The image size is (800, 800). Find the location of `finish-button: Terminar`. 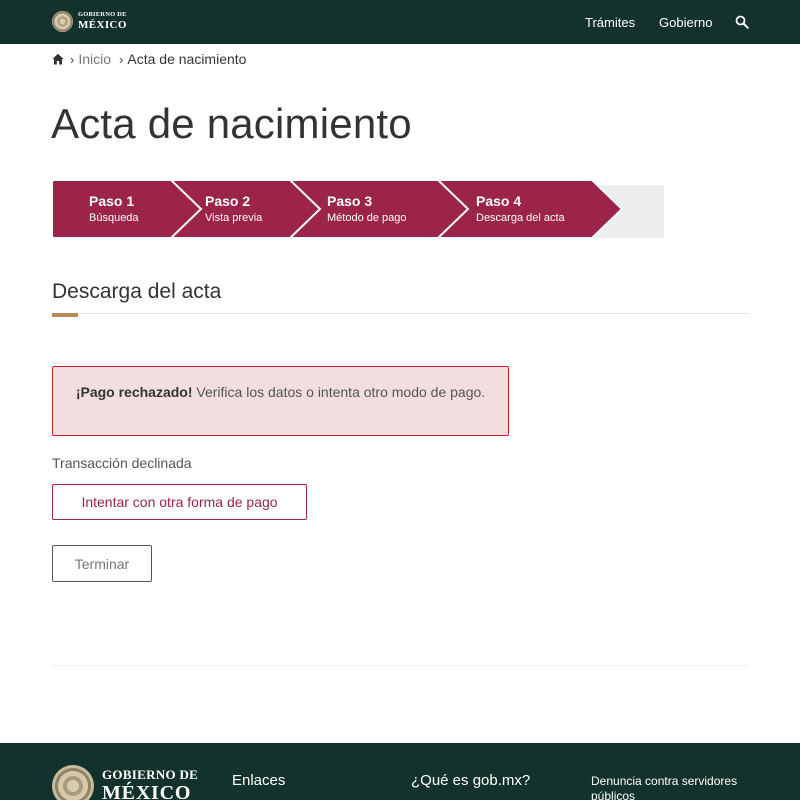

finish-button: Terminar is located at coordinates (102, 563).